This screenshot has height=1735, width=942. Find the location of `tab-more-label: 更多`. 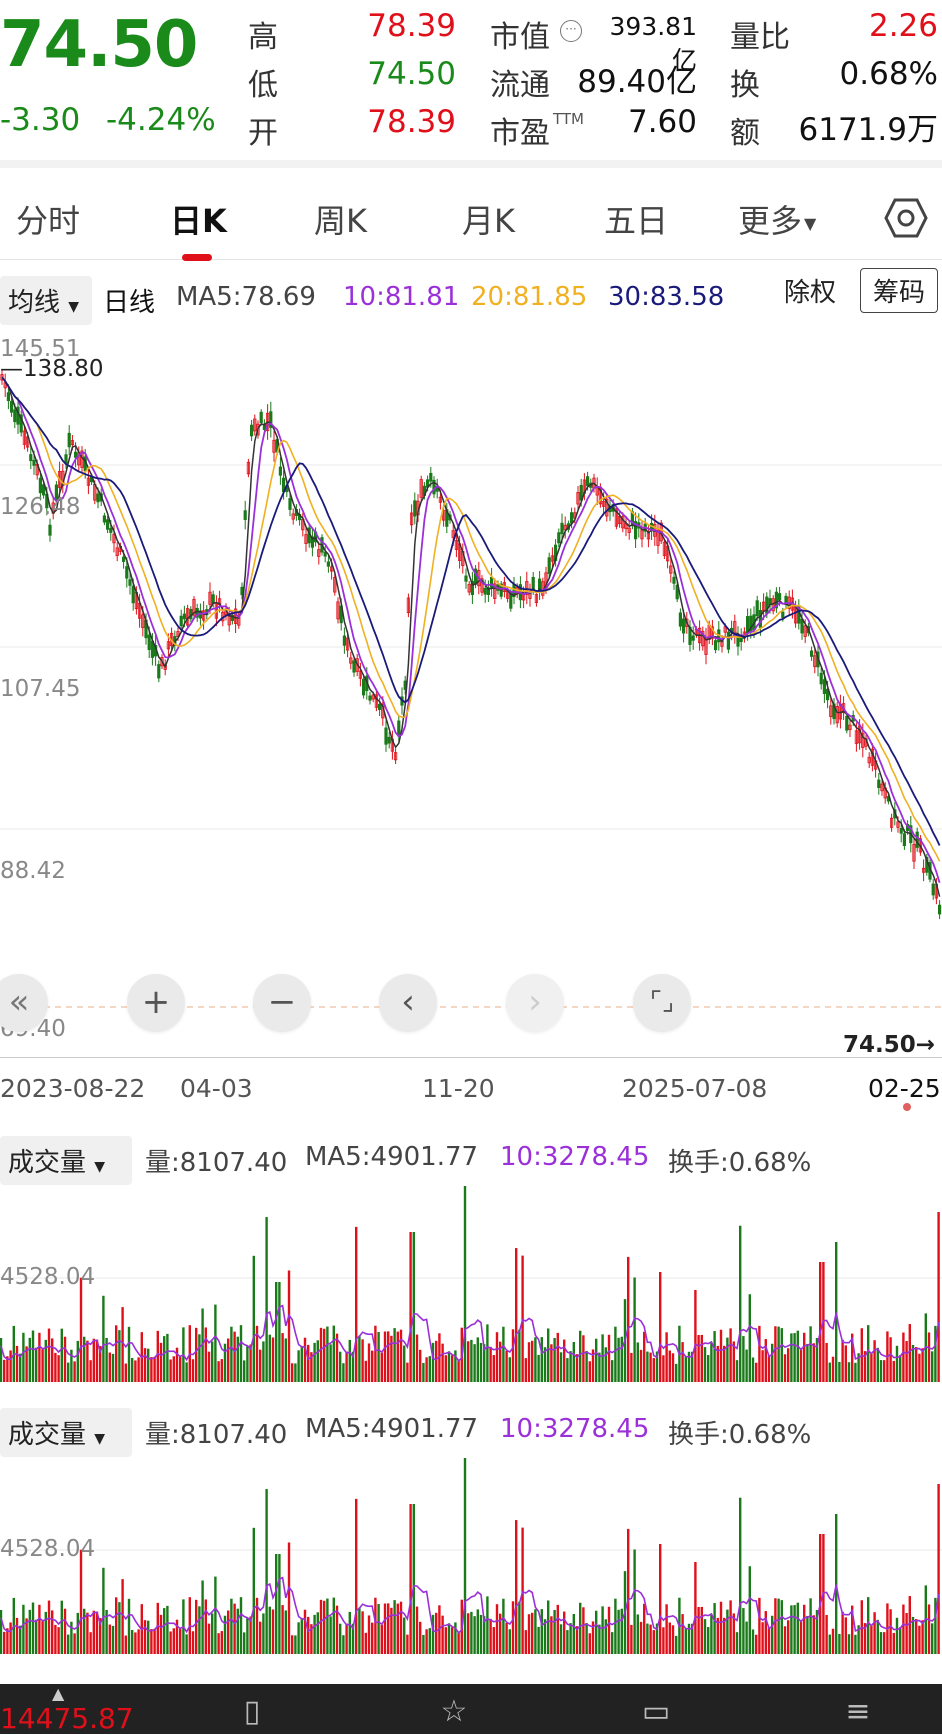

tab-more-label: 更多 is located at coordinates (770, 221).